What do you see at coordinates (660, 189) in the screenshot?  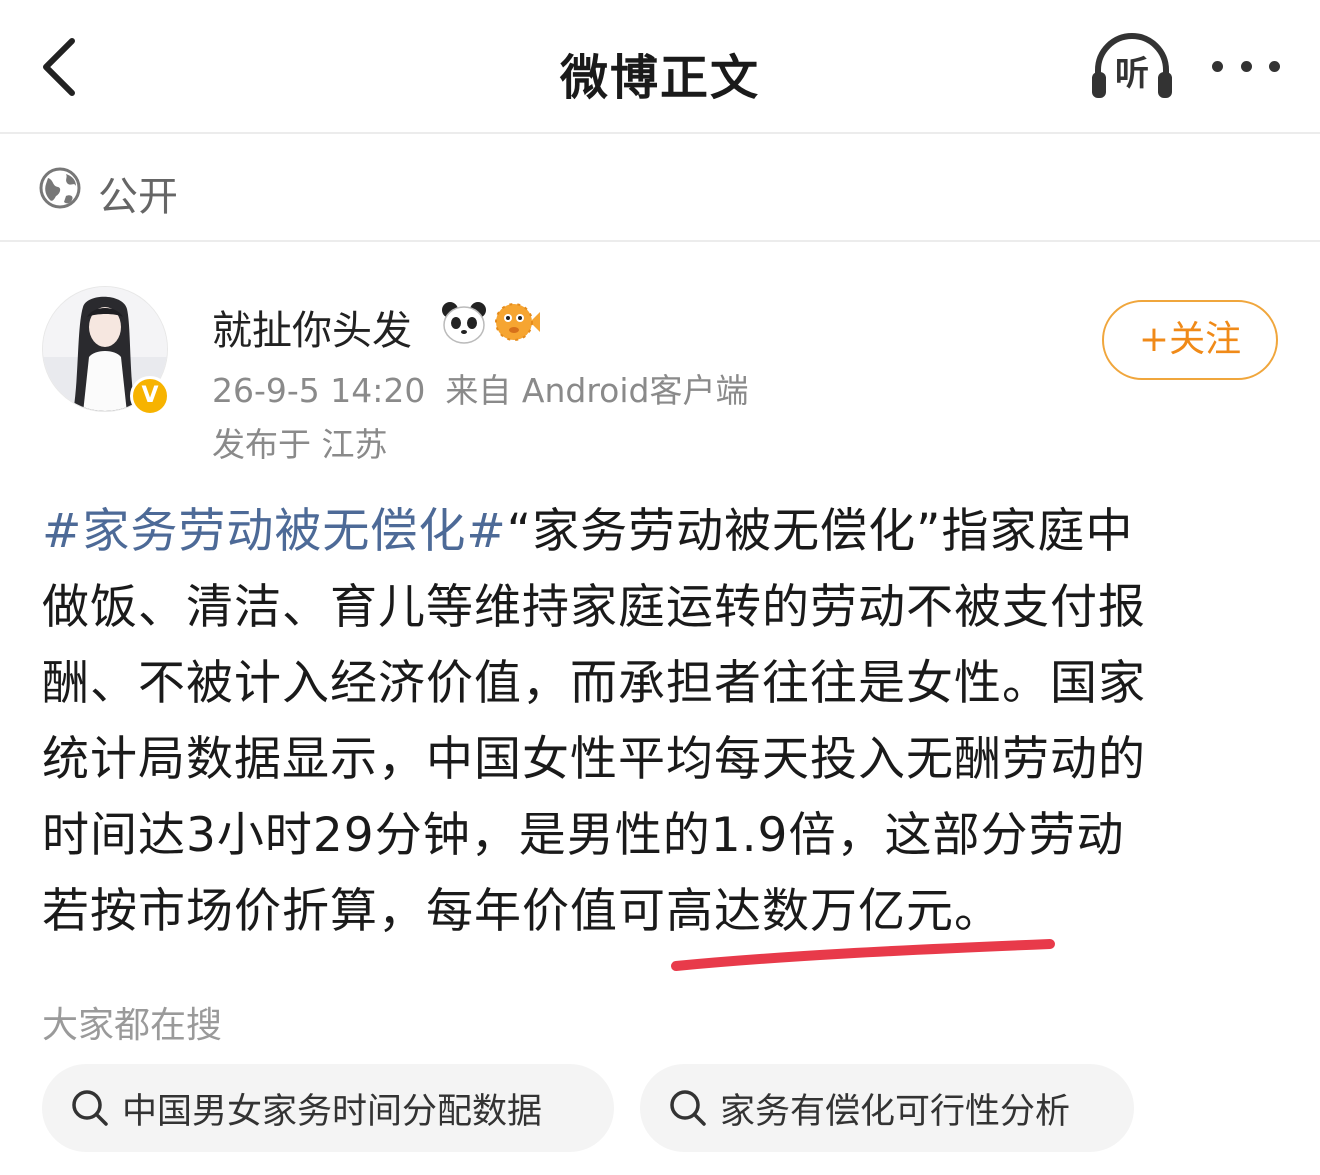 I see `visibility-row` at bounding box center [660, 189].